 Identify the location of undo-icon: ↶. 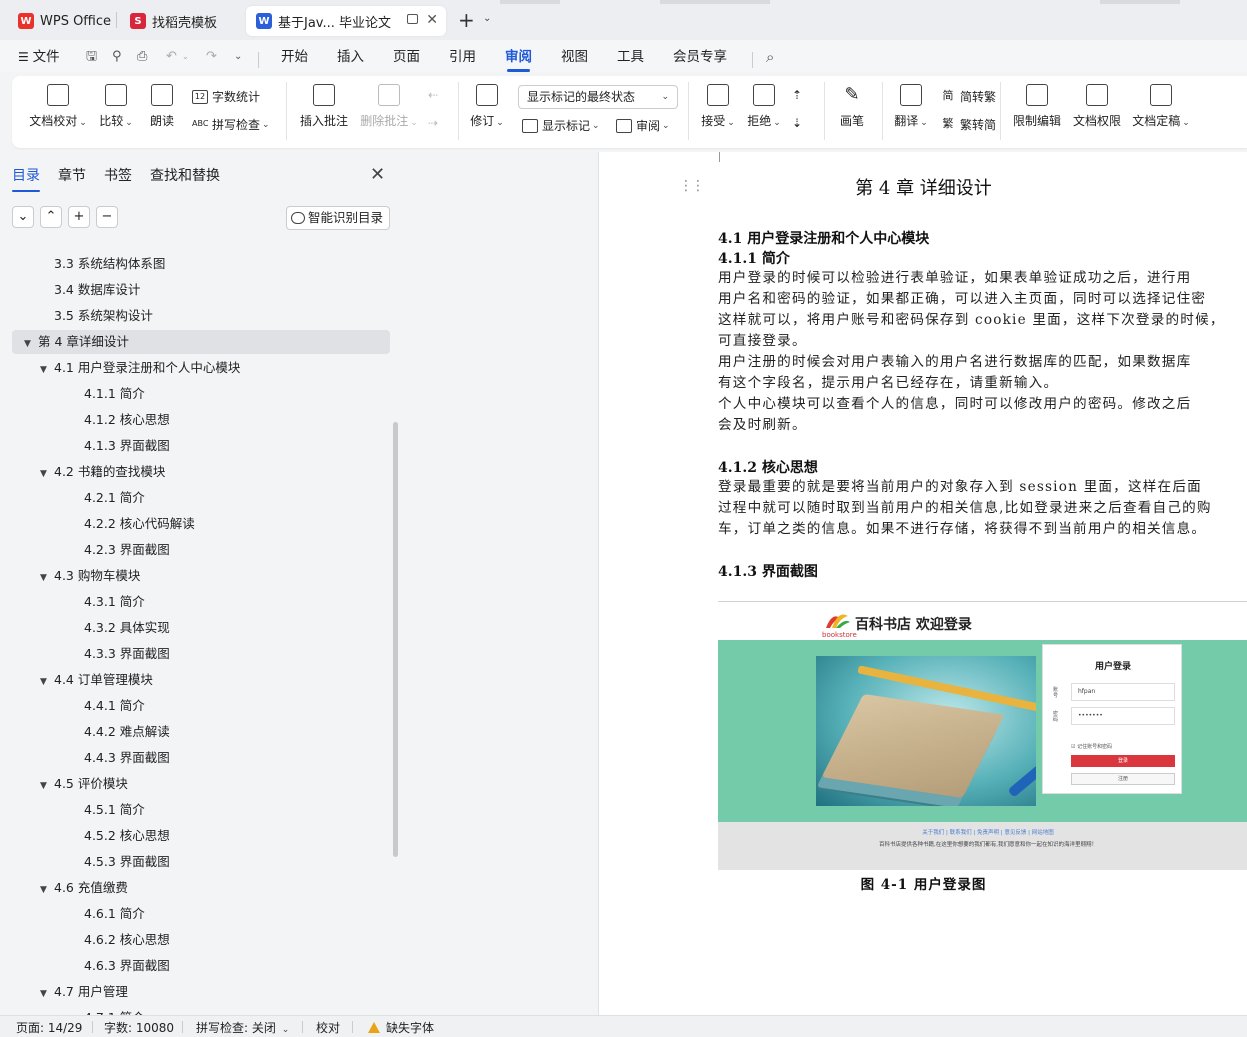
(173, 57).